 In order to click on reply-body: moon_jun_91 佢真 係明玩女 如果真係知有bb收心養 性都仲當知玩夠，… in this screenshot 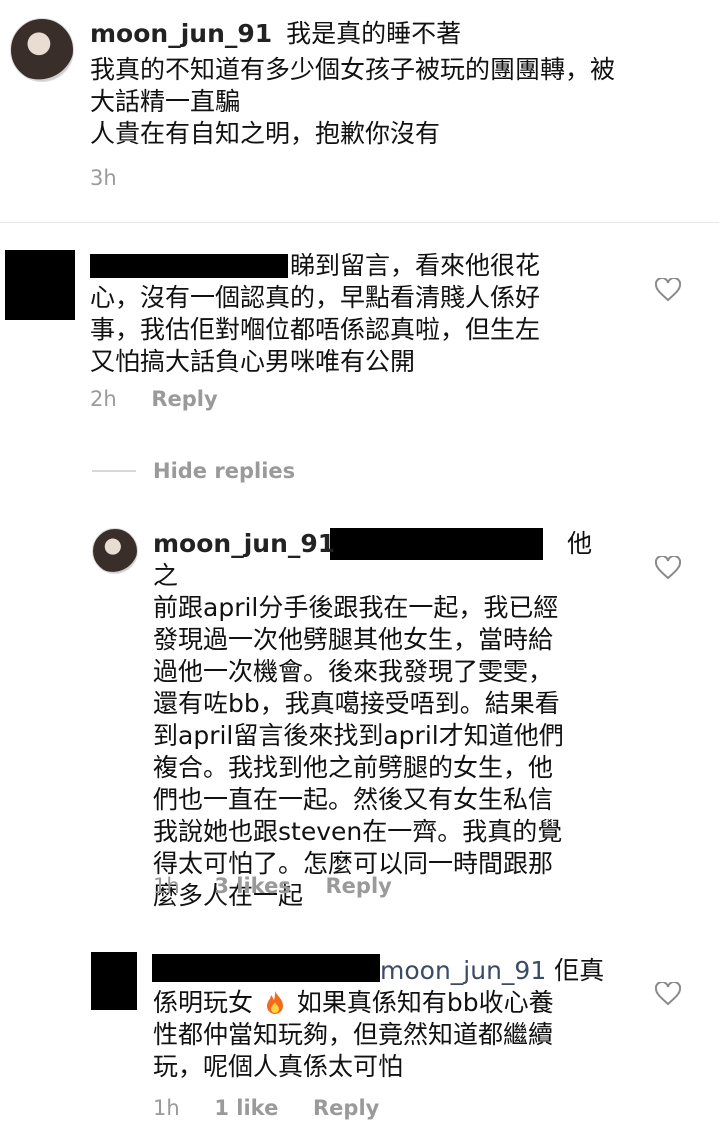, I will do `click(388, 1019)`.